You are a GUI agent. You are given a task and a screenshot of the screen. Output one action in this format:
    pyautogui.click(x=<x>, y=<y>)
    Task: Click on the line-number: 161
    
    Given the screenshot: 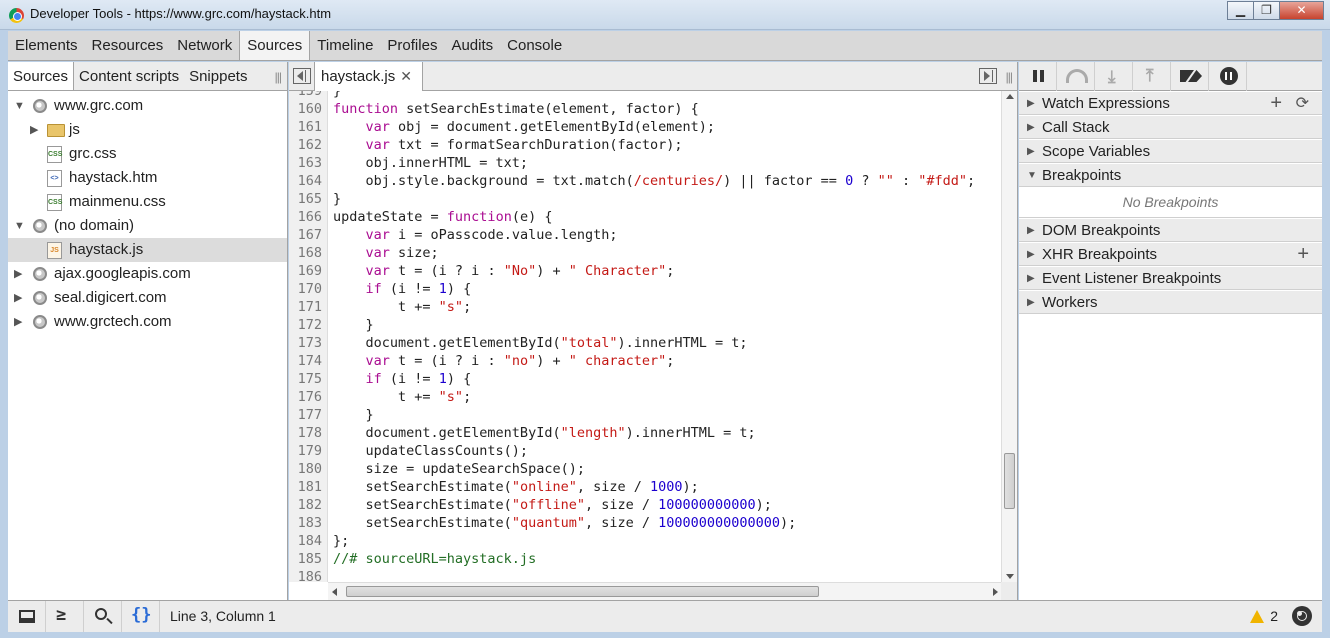 What is the action you would take?
    pyautogui.click(x=305, y=127)
    